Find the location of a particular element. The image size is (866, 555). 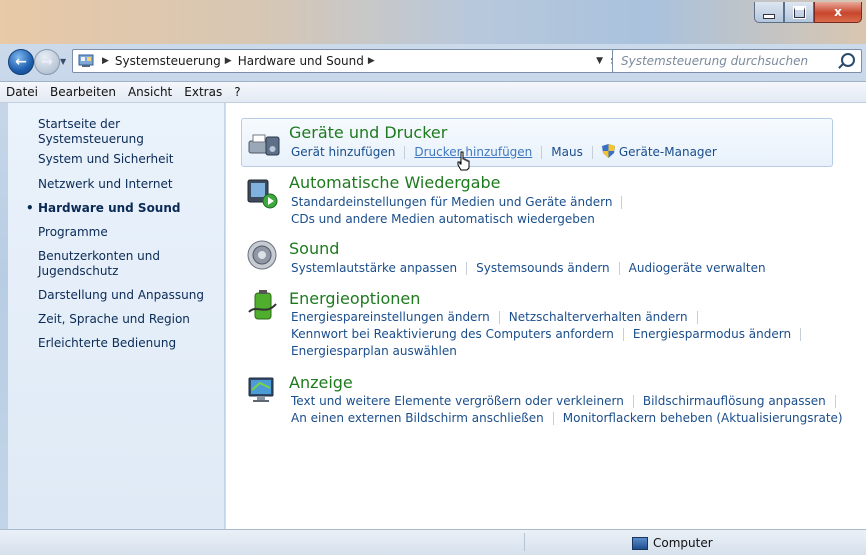

sidebar-item-darstellung: Darstellung und Anpassung is located at coordinates (121, 295).